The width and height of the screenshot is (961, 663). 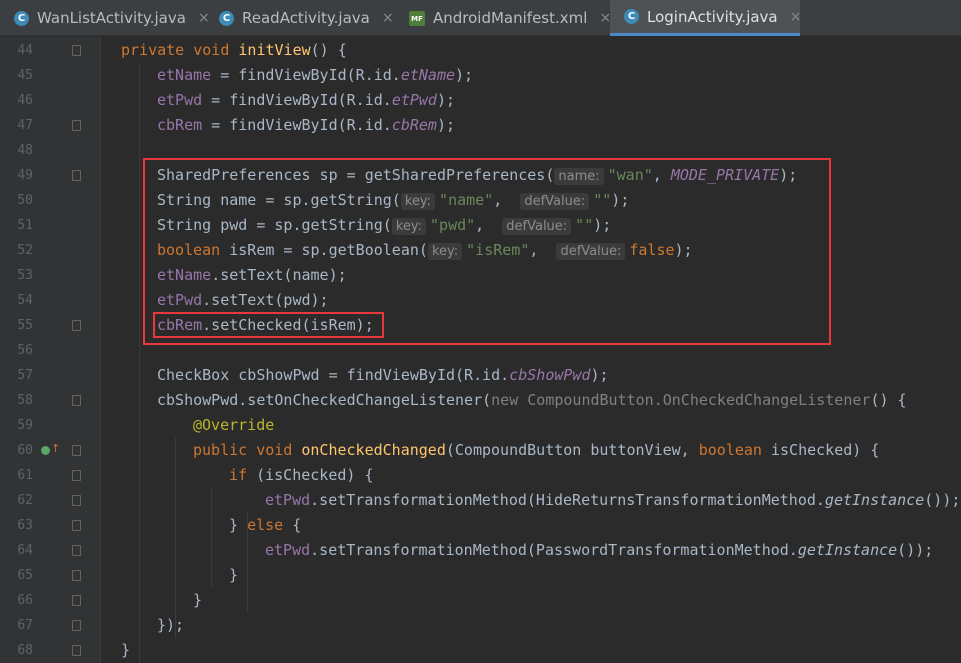 What do you see at coordinates (111, 18) in the screenshot?
I see `tab-label: WanListActivity.java` at bounding box center [111, 18].